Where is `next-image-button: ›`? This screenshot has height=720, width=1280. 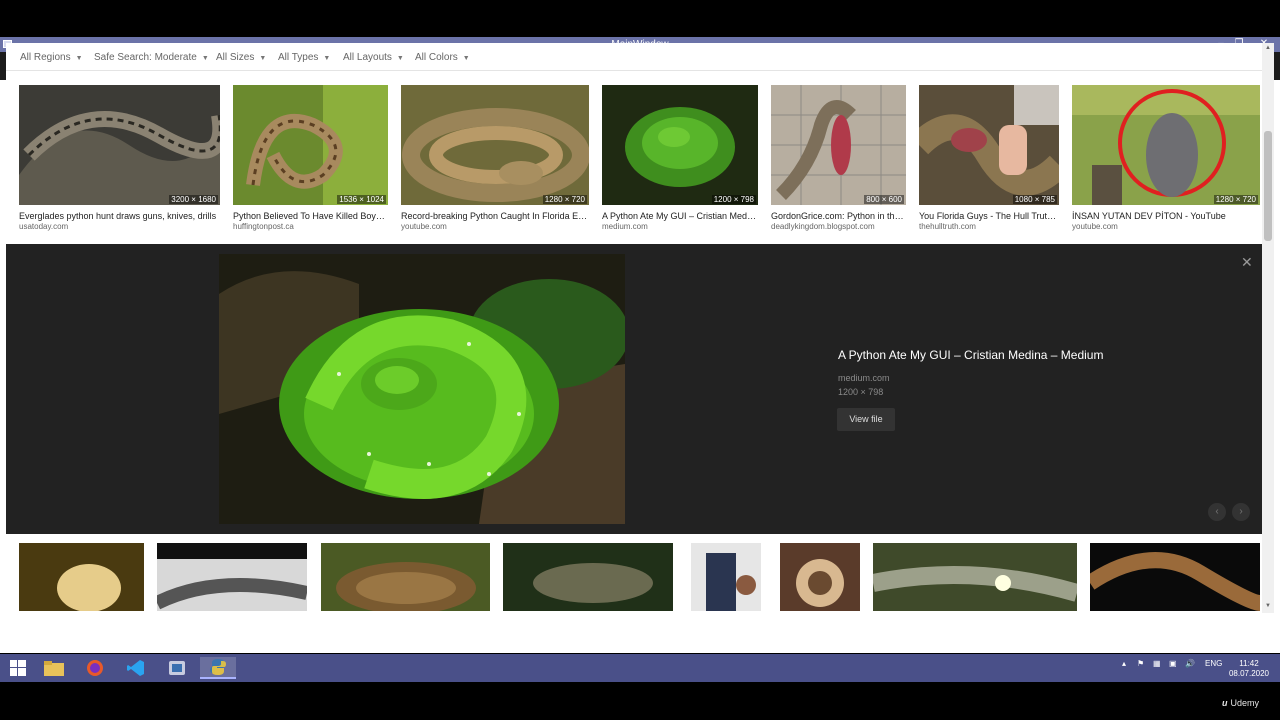 next-image-button: › is located at coordinates (1241, 512).